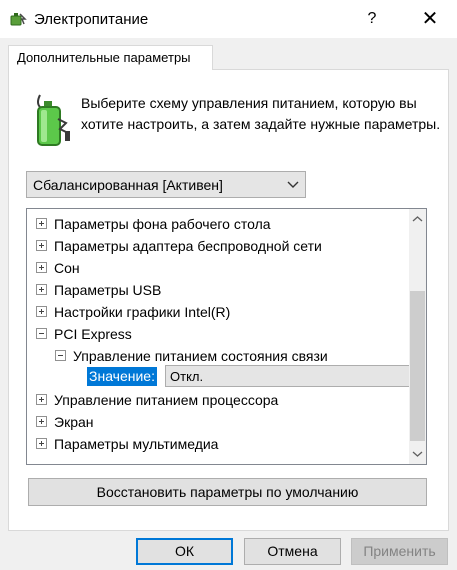 The image size is (457, 570). What do you see at coordinates (108, 290) in the screenshot?
I see `tree-item-label: Параметры USB` at bounding box center [108, 290].